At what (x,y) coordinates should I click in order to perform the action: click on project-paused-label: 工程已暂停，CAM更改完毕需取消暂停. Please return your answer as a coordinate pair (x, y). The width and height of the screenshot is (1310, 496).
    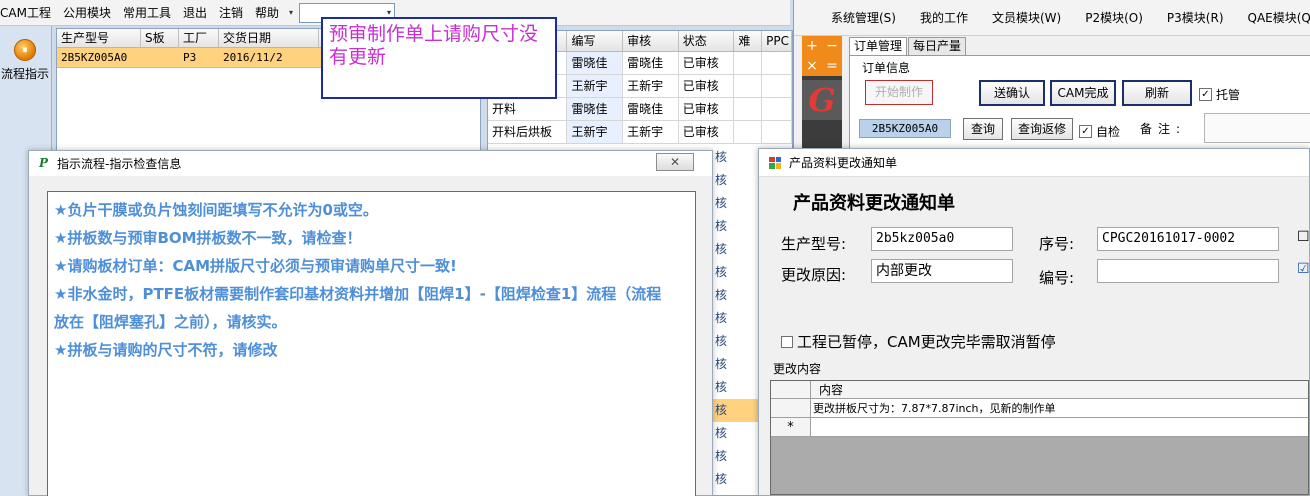
    Looking at the image, I should click on (926, 342).